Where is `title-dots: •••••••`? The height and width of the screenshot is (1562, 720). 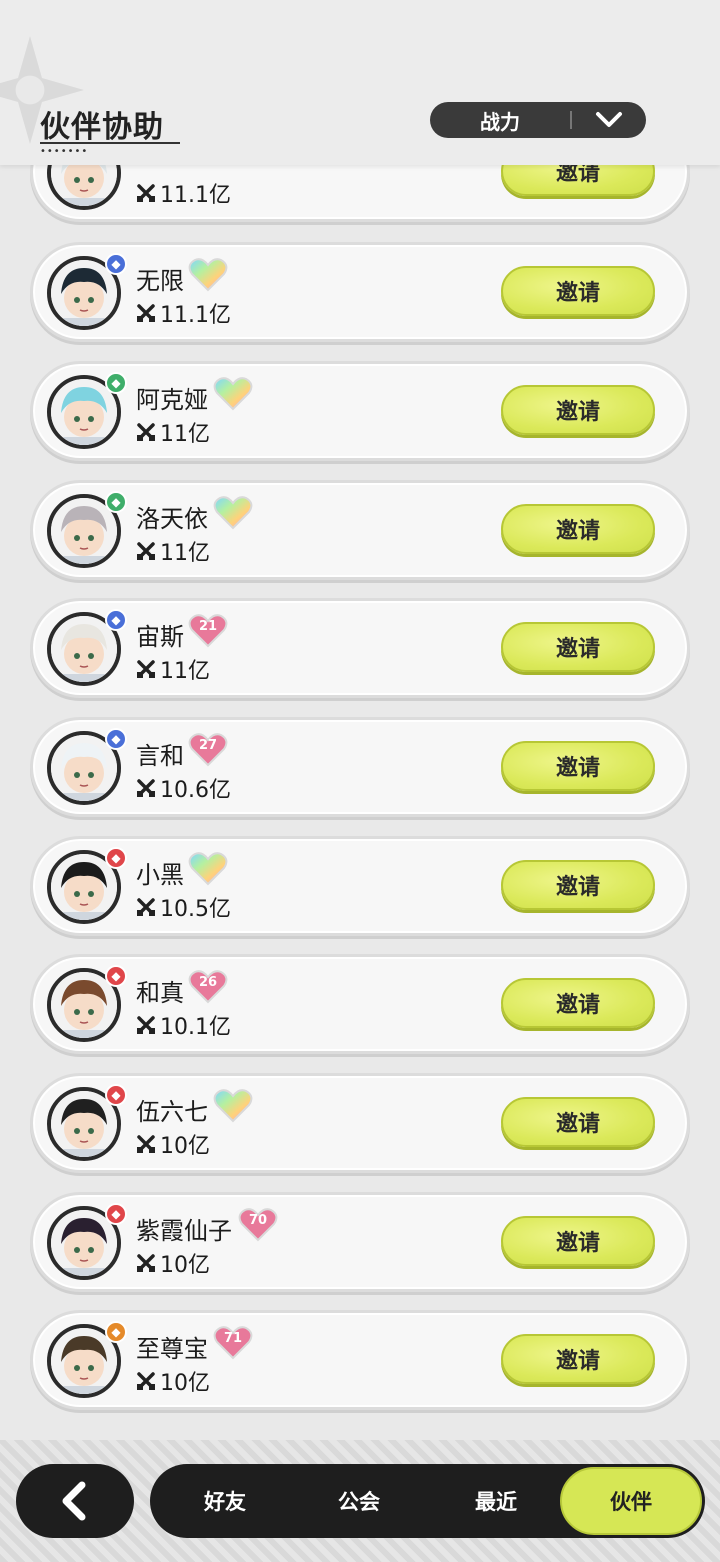 title-dots: ••••••• is located at coordinates (64, 151).